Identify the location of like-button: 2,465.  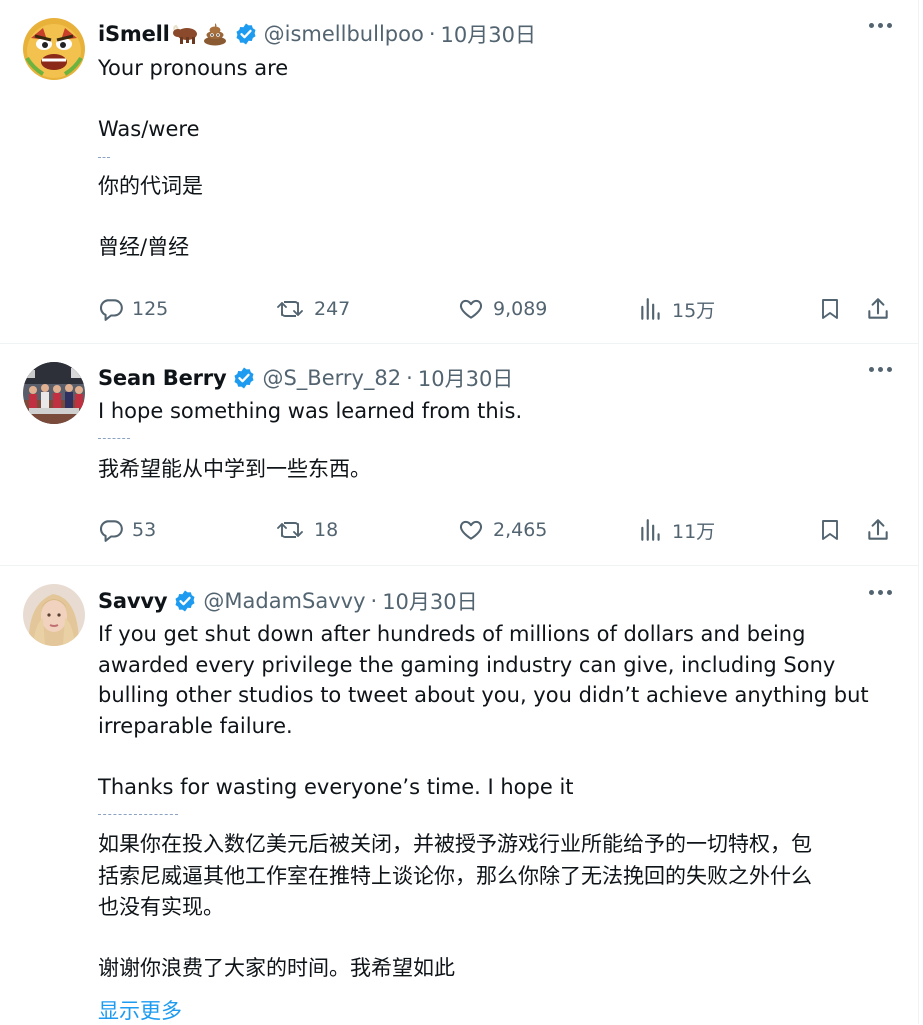
(502, 530).